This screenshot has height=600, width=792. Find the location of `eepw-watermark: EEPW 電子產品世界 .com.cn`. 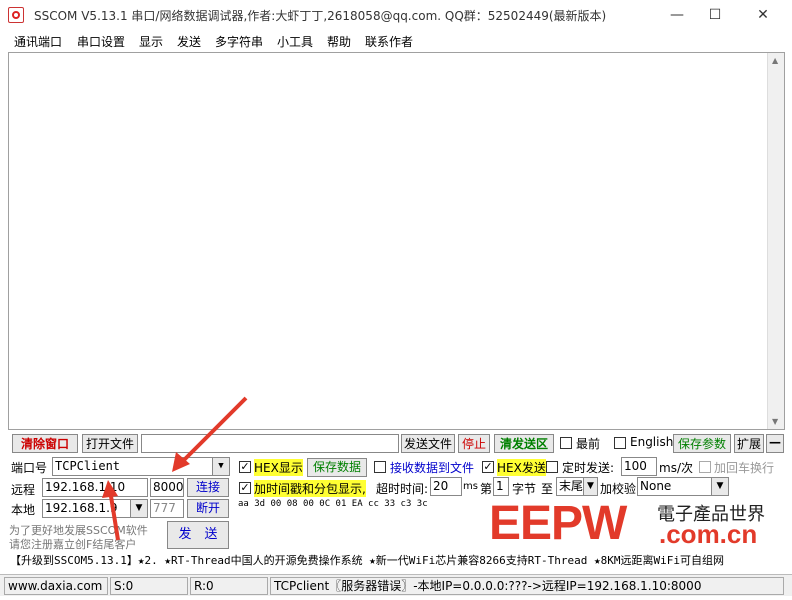

eepw-watermark: EEPW 電子產品世界 .com.cn is located at coordinates (639, 525).